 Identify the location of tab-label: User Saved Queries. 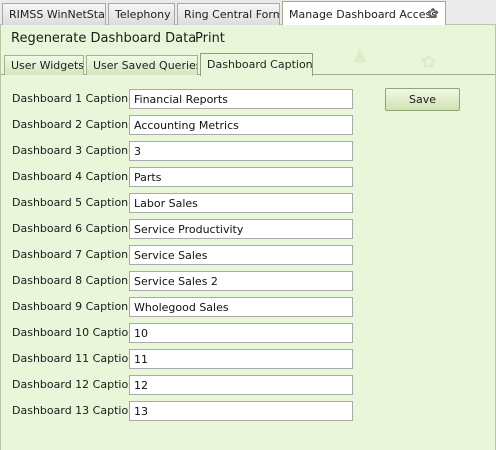
(145, 65).